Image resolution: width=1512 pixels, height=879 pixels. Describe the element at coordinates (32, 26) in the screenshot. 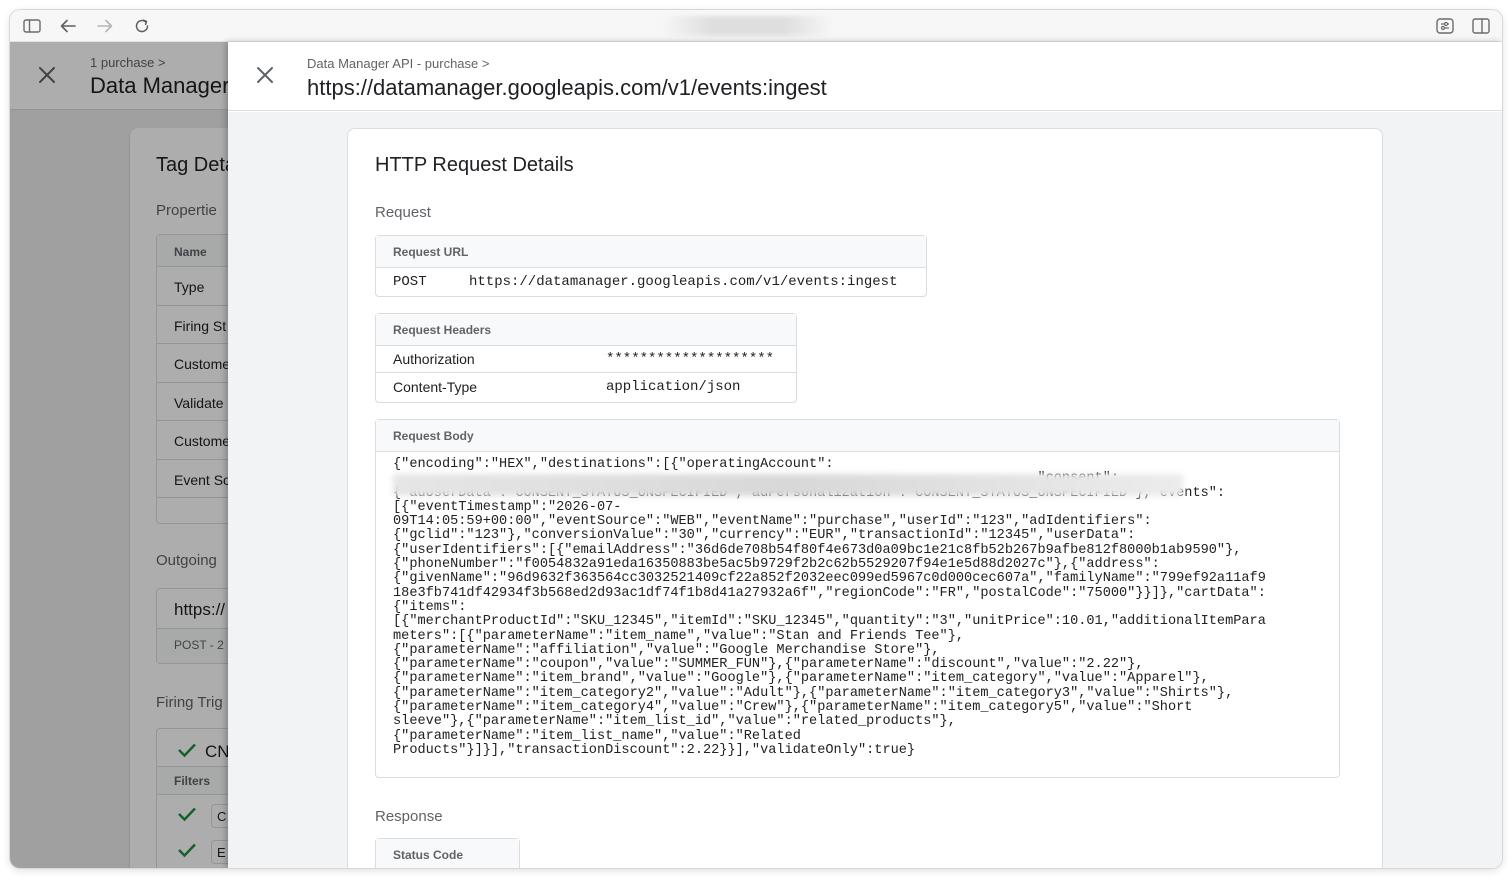

I see `sidebar-icon` at that location.